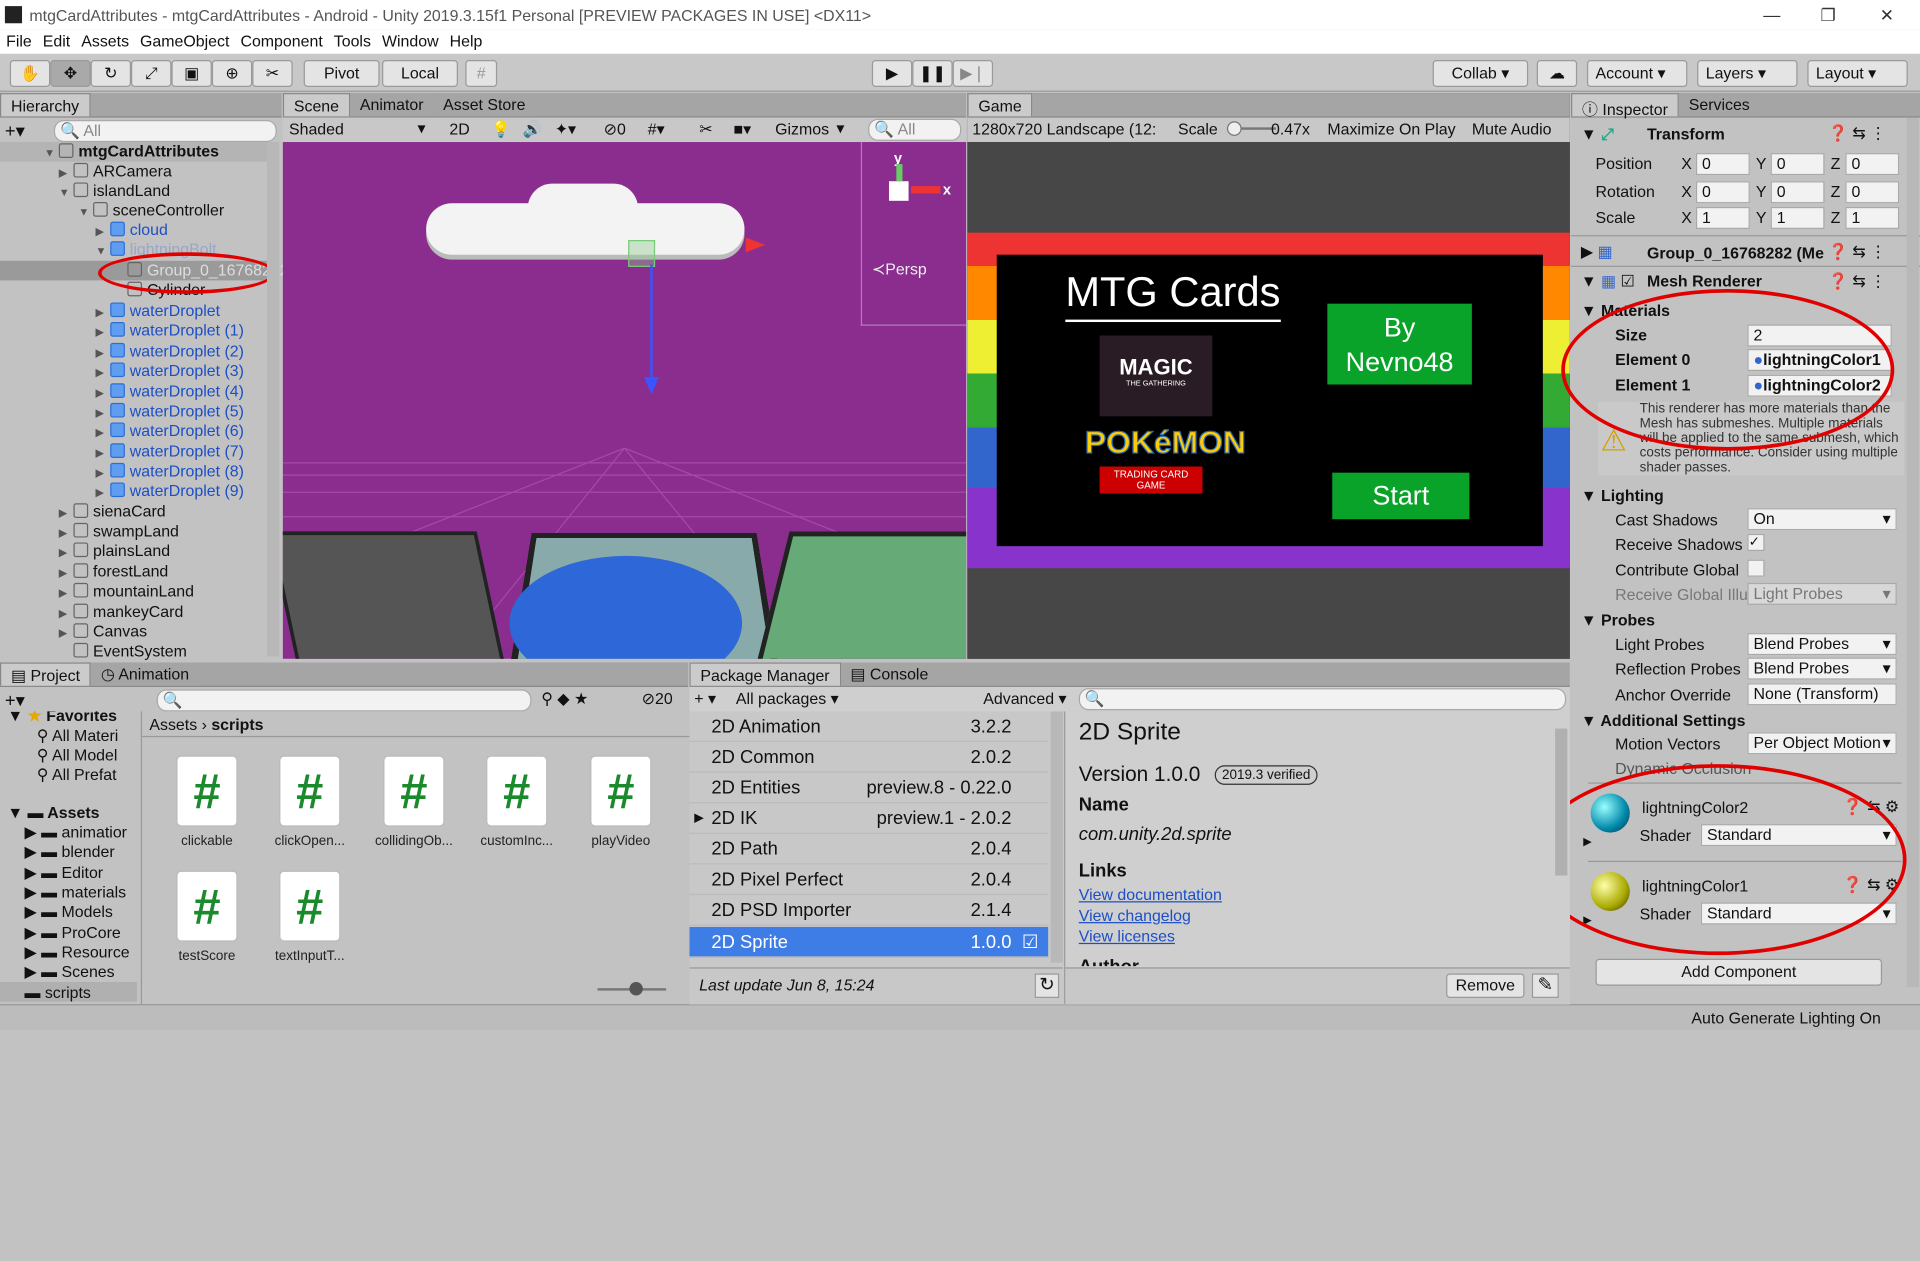 The height and width of the screenshot is (1261, 1920). Describe the element at coordinates (869, 757) in the screenshot. I see `package-row: 2D Common 2.0.2` at that location.